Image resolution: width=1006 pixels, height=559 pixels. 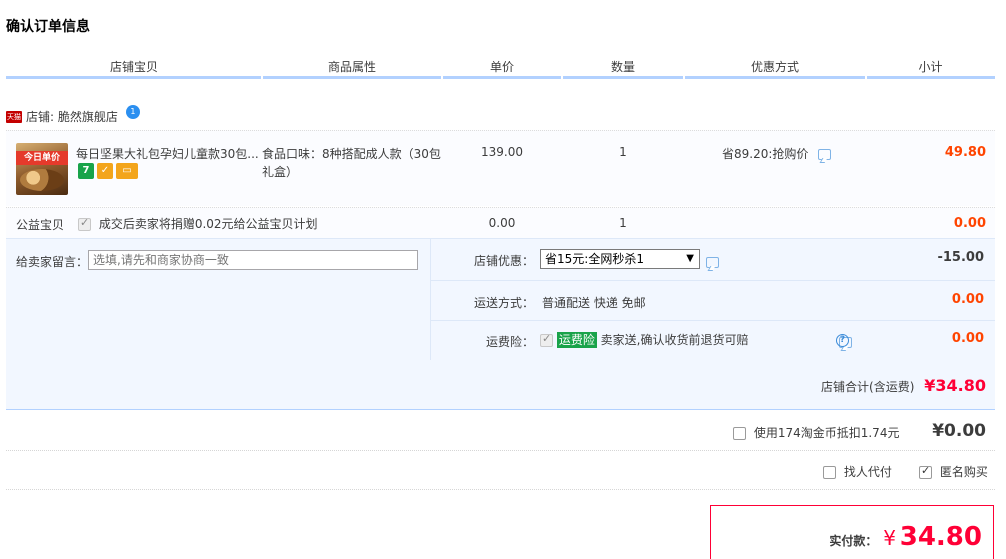 I want to click on shipping-label: 运送方式：, so click(x=504, y=303).